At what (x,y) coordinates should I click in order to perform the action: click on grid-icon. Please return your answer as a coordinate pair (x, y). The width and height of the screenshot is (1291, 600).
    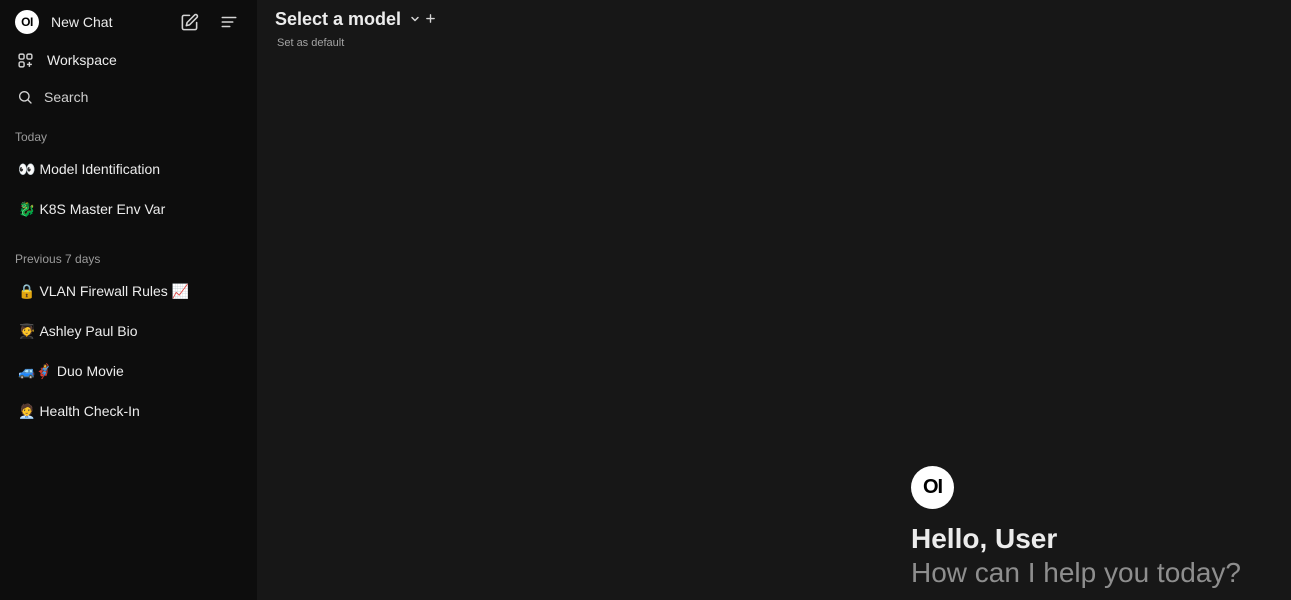
    Looking at the image, I should click on (27, 60).